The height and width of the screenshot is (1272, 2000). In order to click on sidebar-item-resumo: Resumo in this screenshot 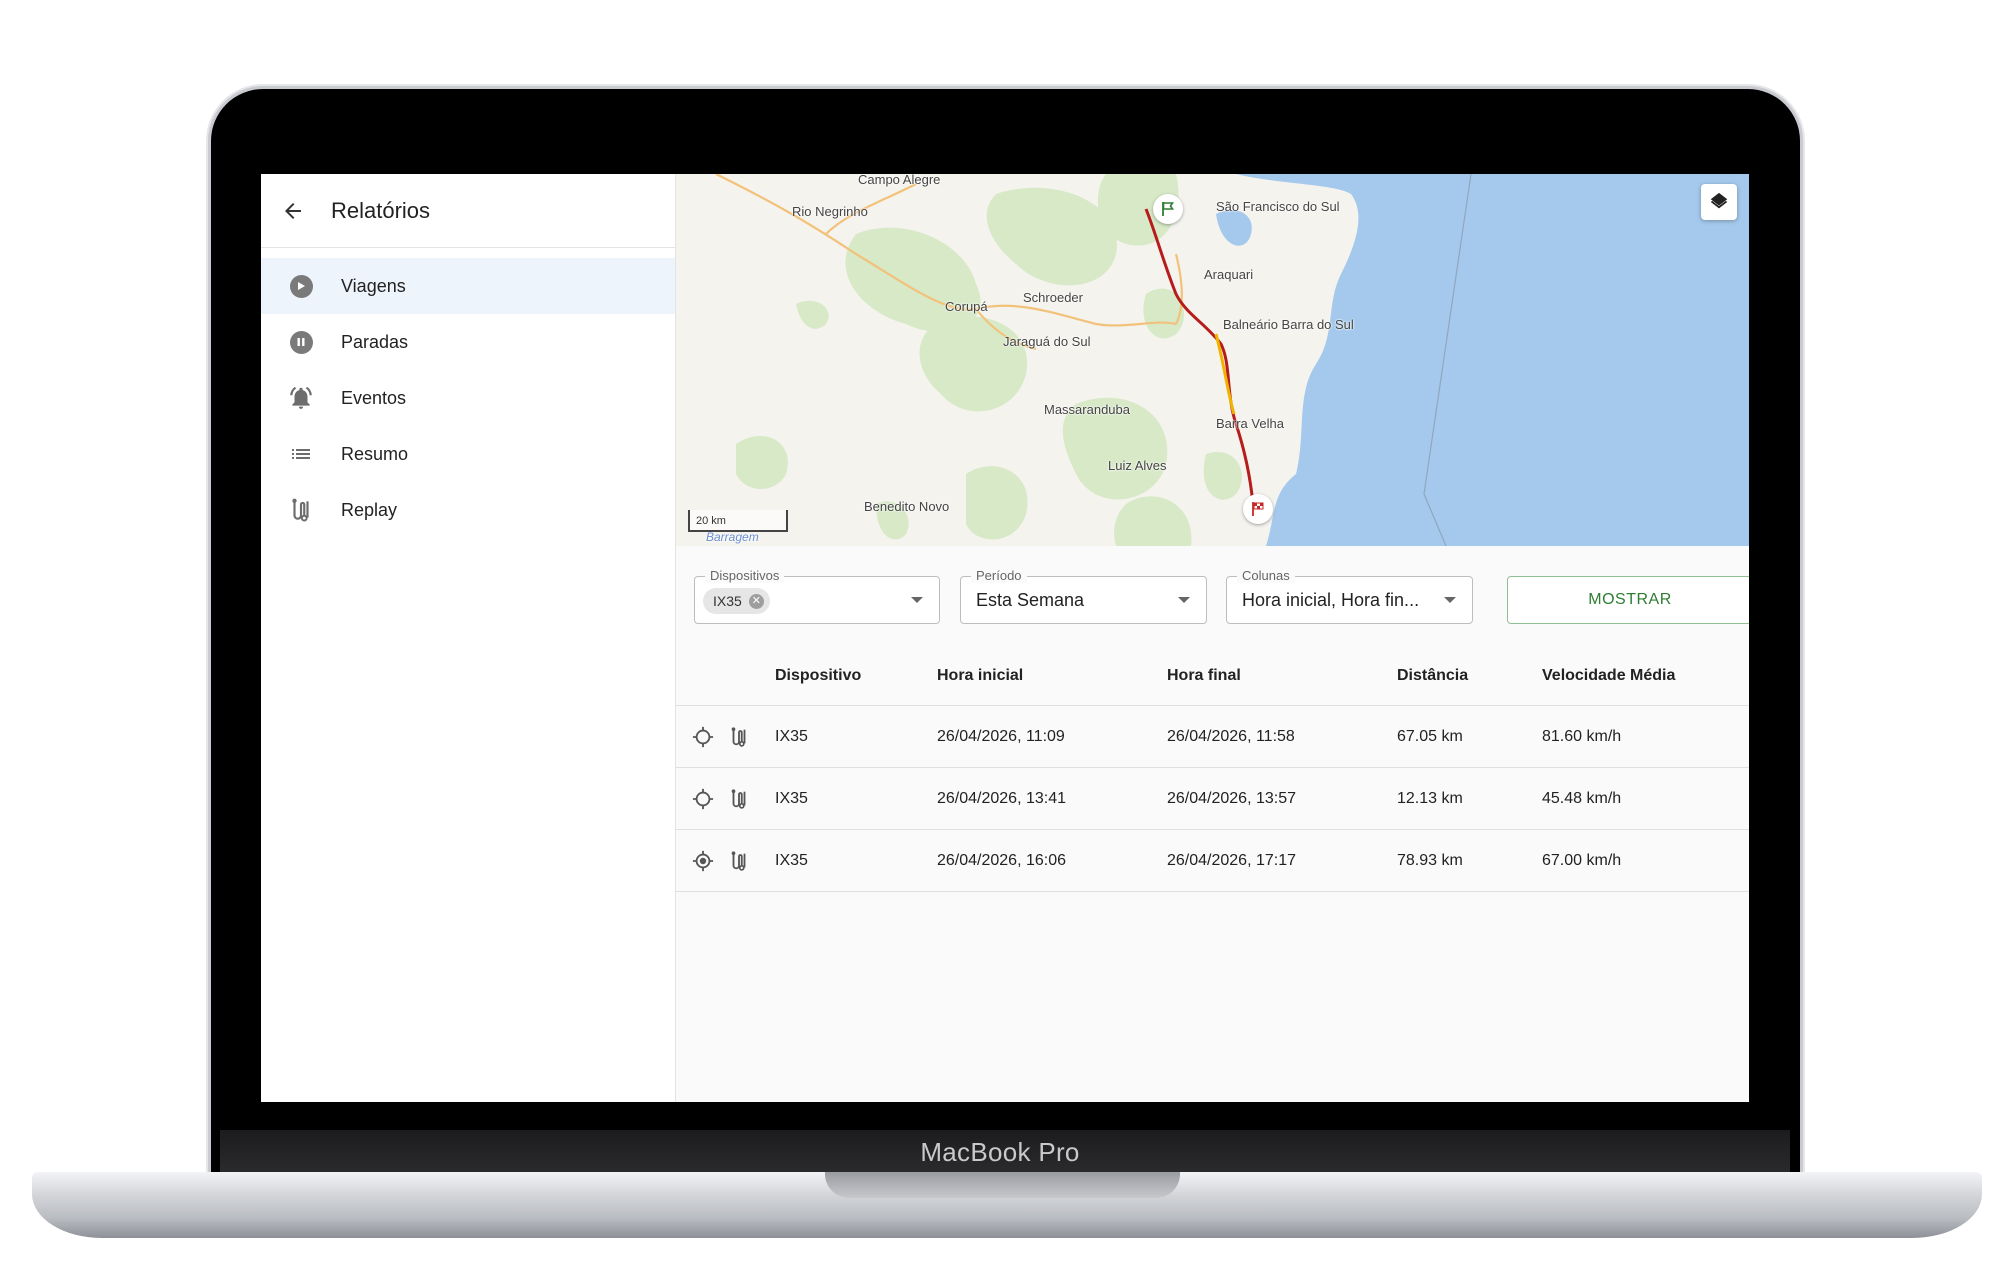, I will do `click(468, 454)`.